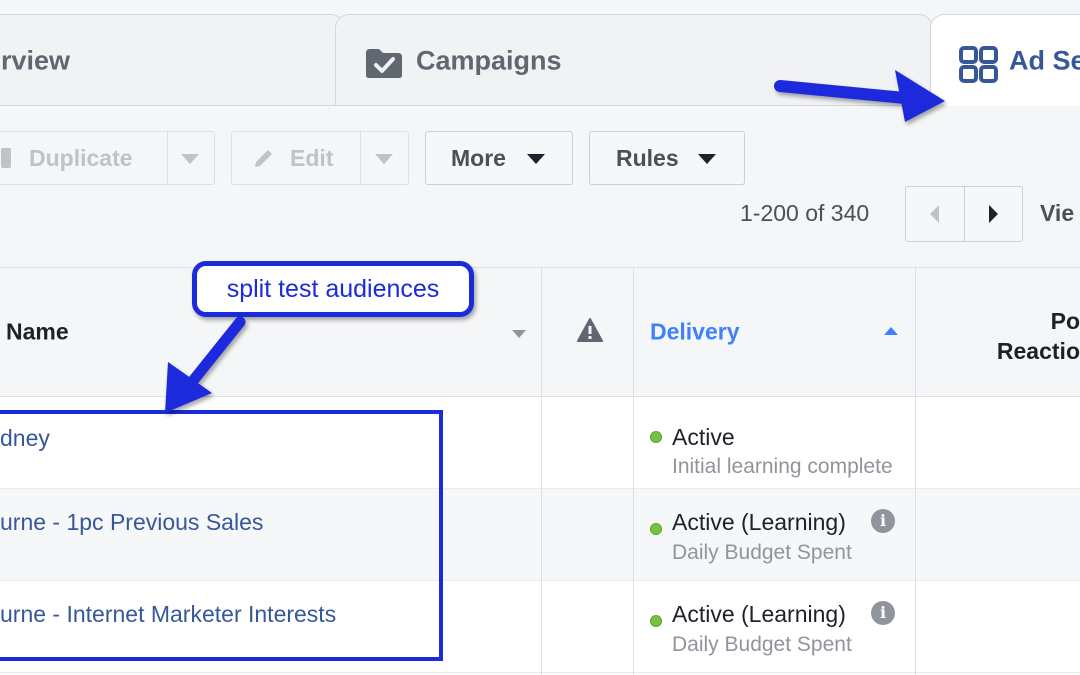  Describe the element at coordinates (81, 158) in the screenshot. I see `duplicate-button: Duplicate` at that location.